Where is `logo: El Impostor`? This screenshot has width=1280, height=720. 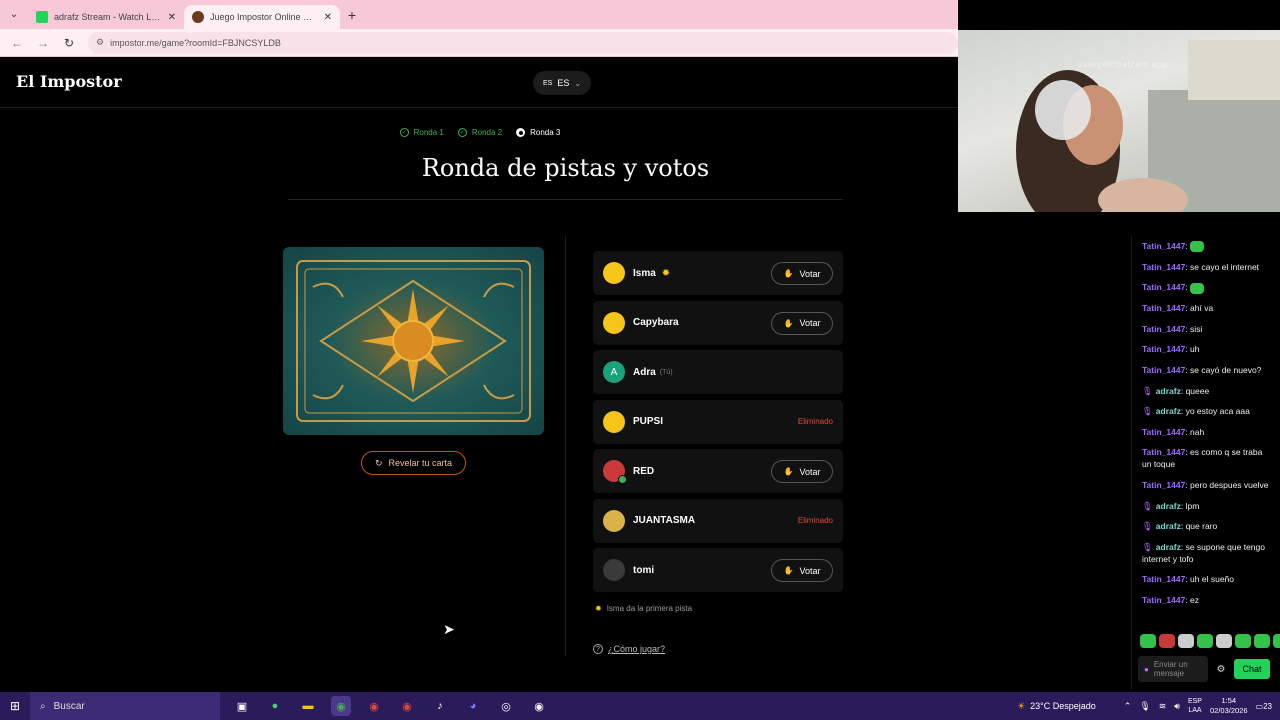 logo: El Impostor is located at coordinates (69, 81).